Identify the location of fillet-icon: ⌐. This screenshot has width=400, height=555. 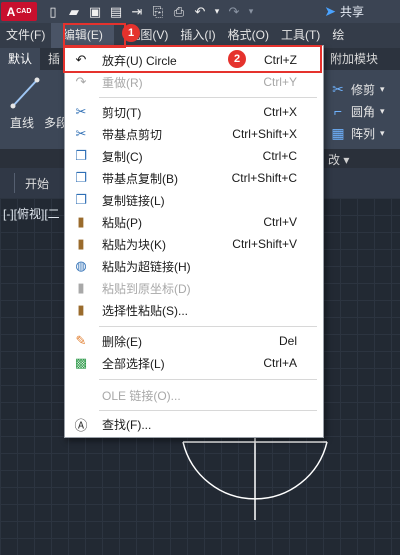
(338, 111).